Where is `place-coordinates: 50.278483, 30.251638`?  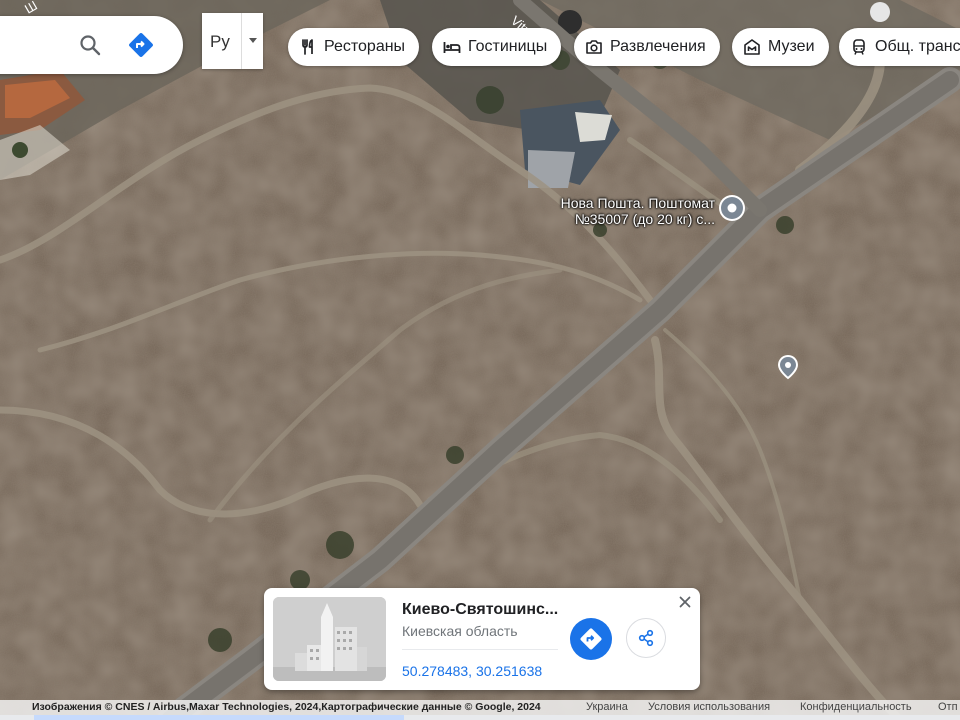 place-coordinates: 50.278483, 30.251638 is located at coordinates (472, 671).